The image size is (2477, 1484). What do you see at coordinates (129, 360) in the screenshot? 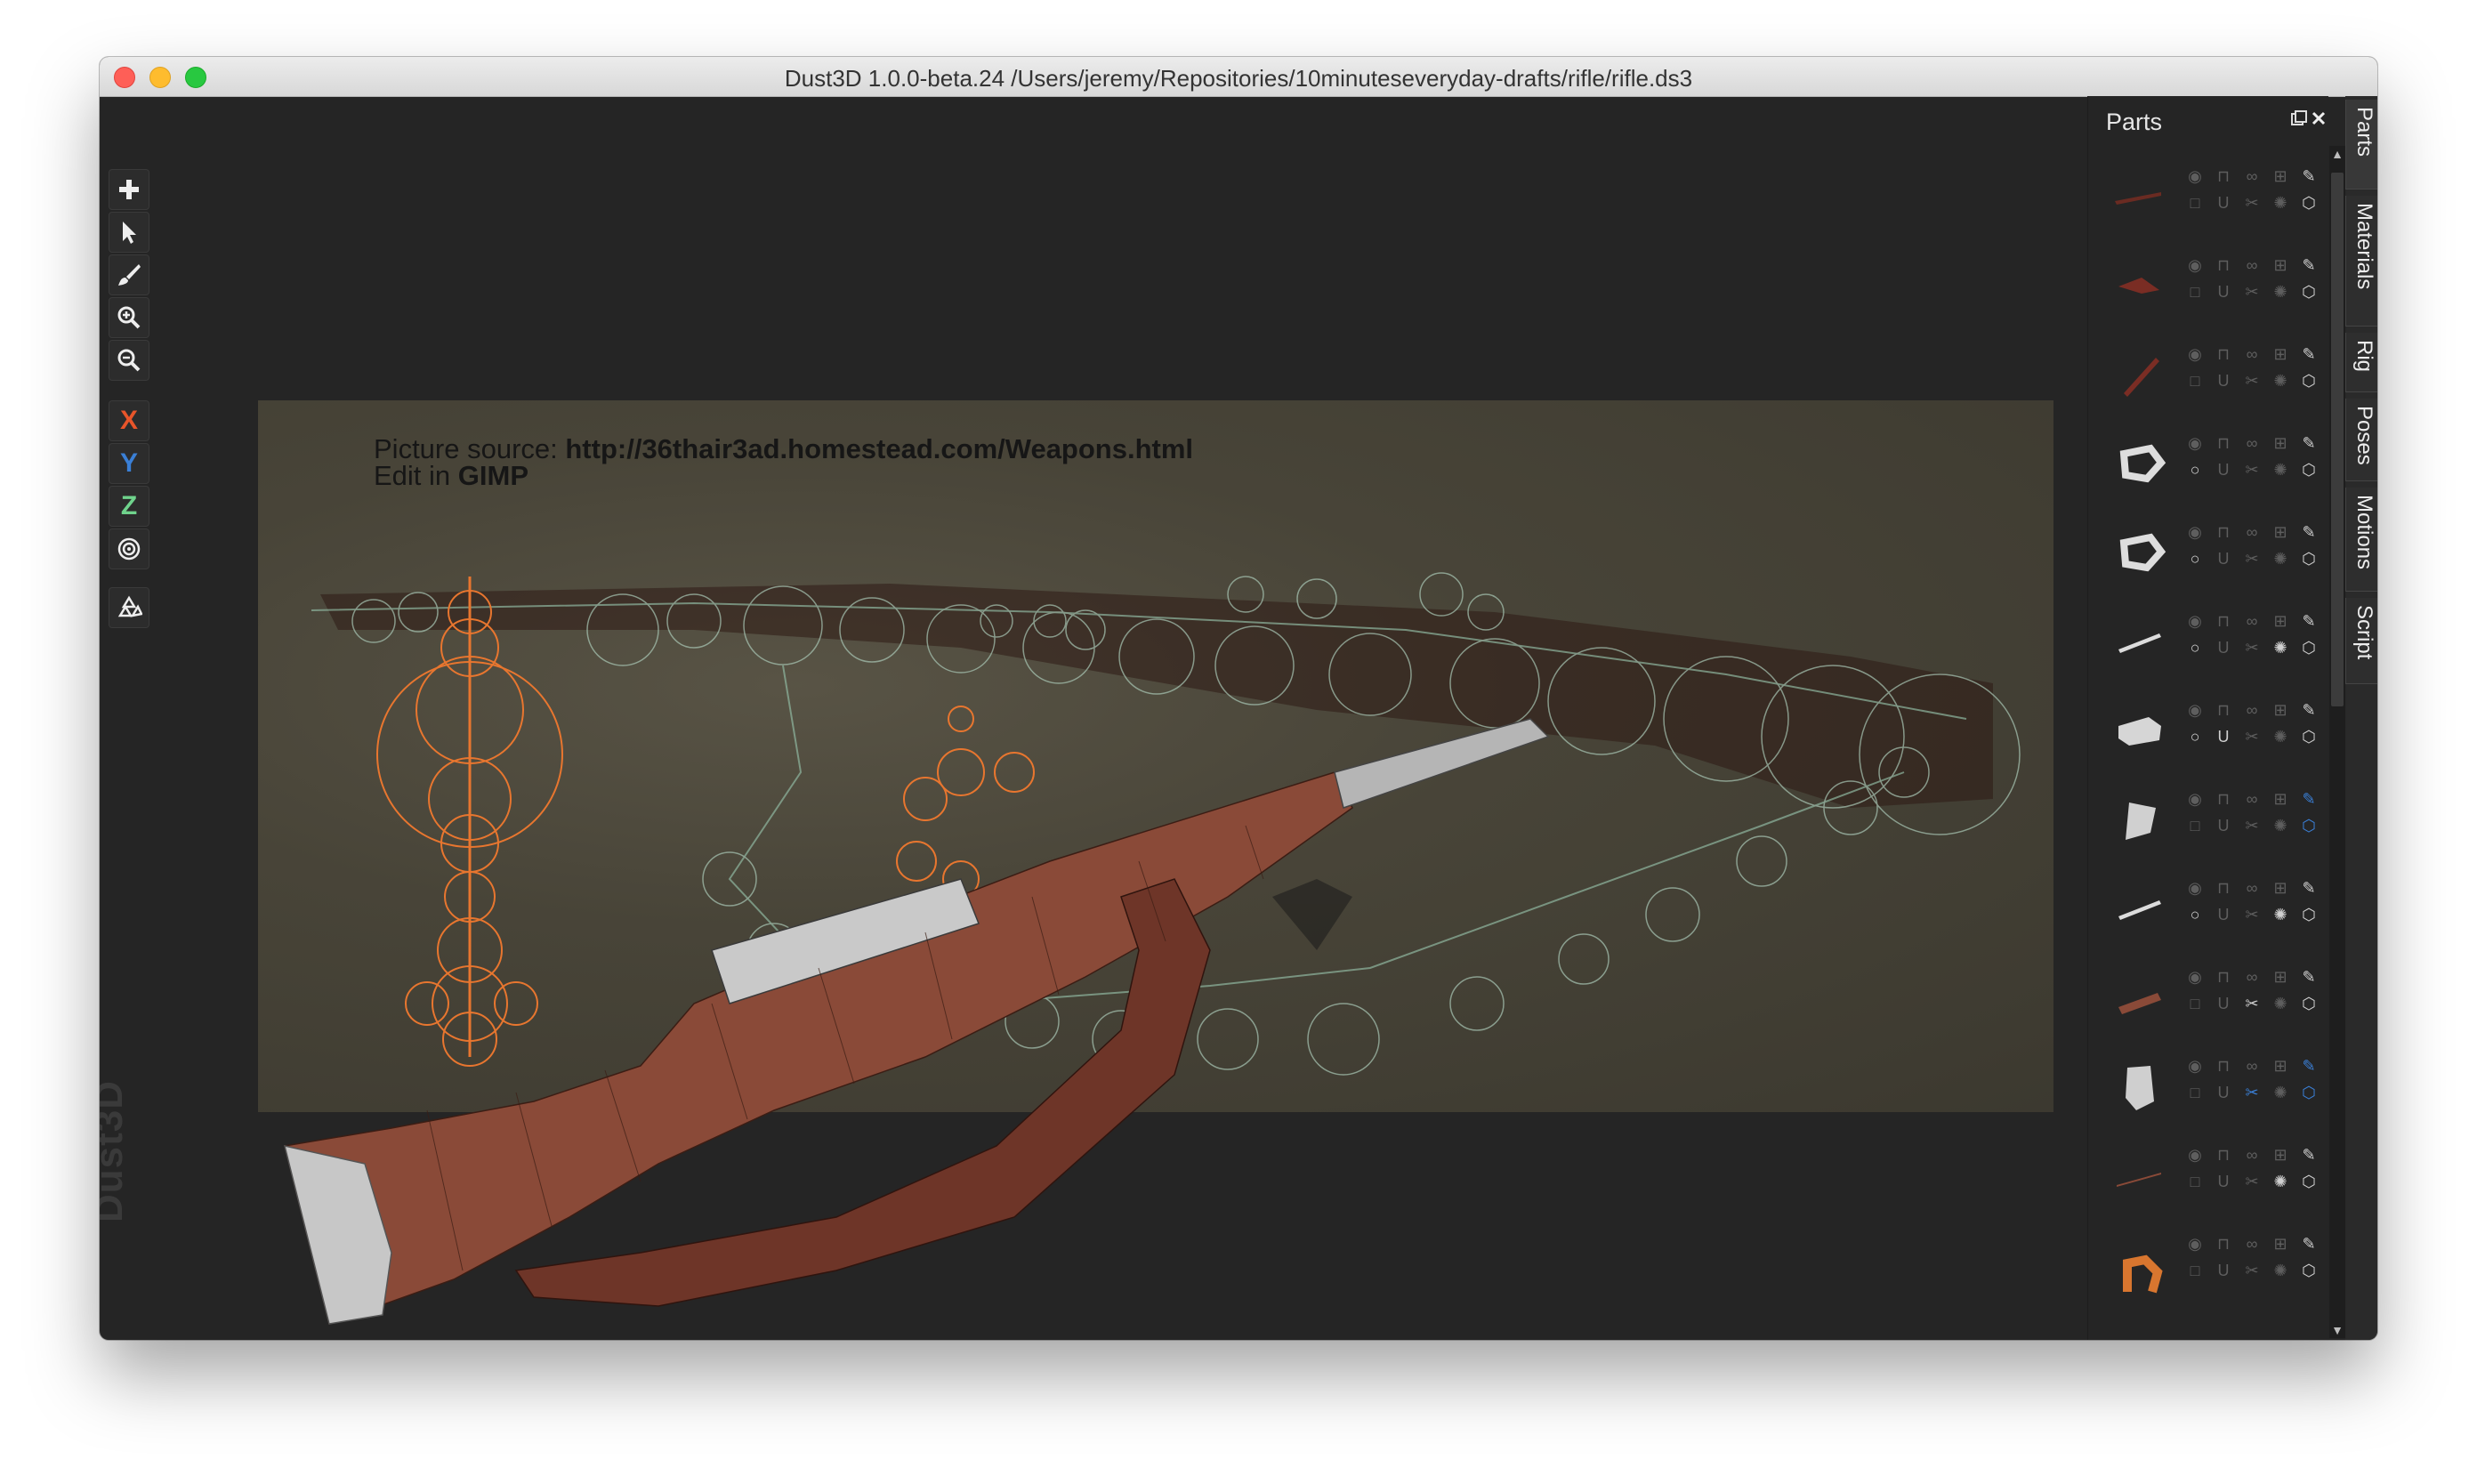
I see `zoom-out-button` at bounding box center [129, 360].